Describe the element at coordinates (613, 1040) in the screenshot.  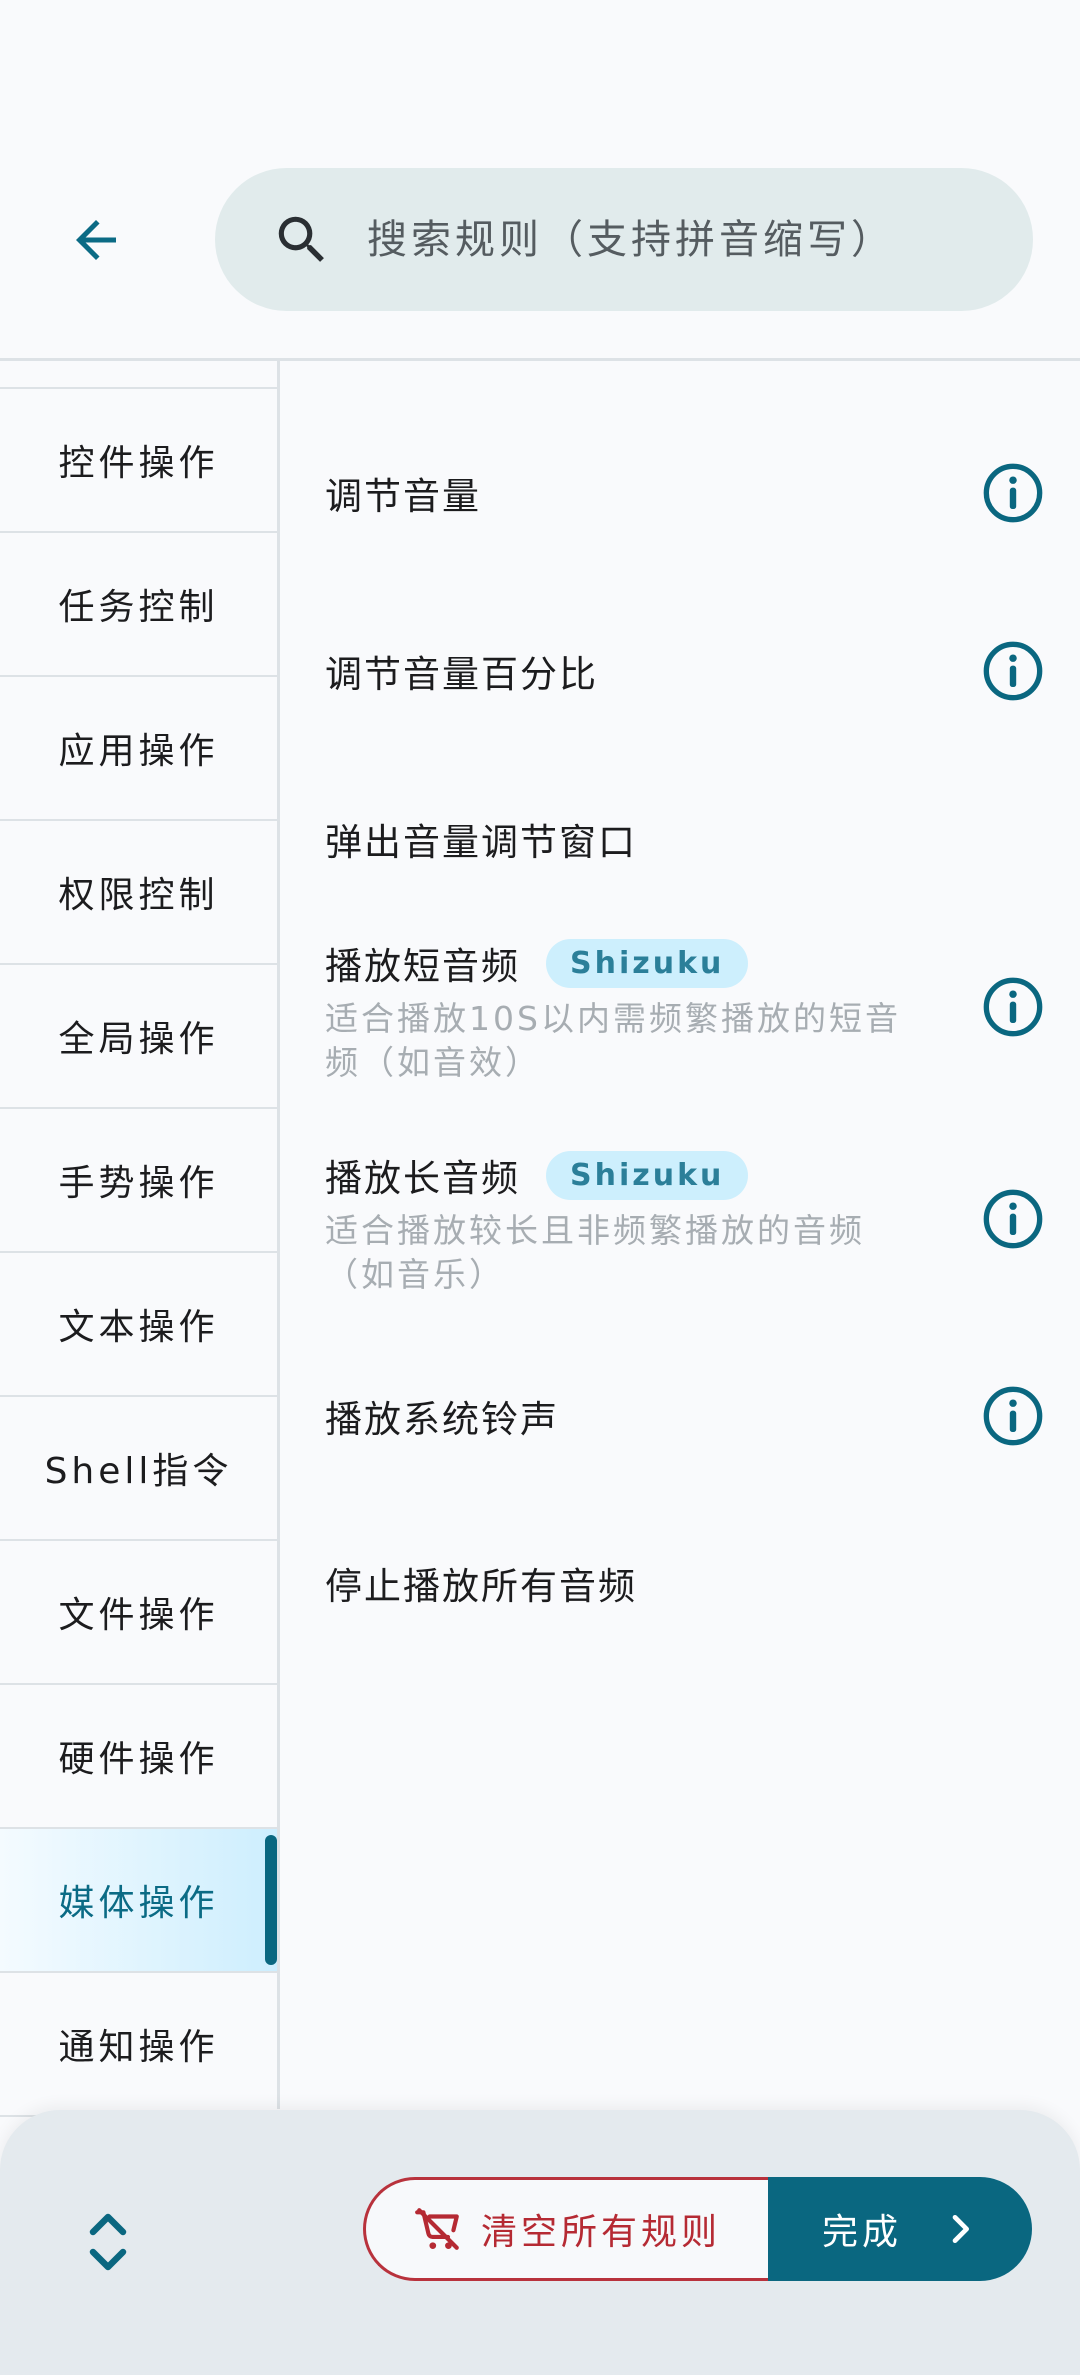
I see `rule-description: 适合播放10S以内需频繁播放的短音频（如音效）` at that location.